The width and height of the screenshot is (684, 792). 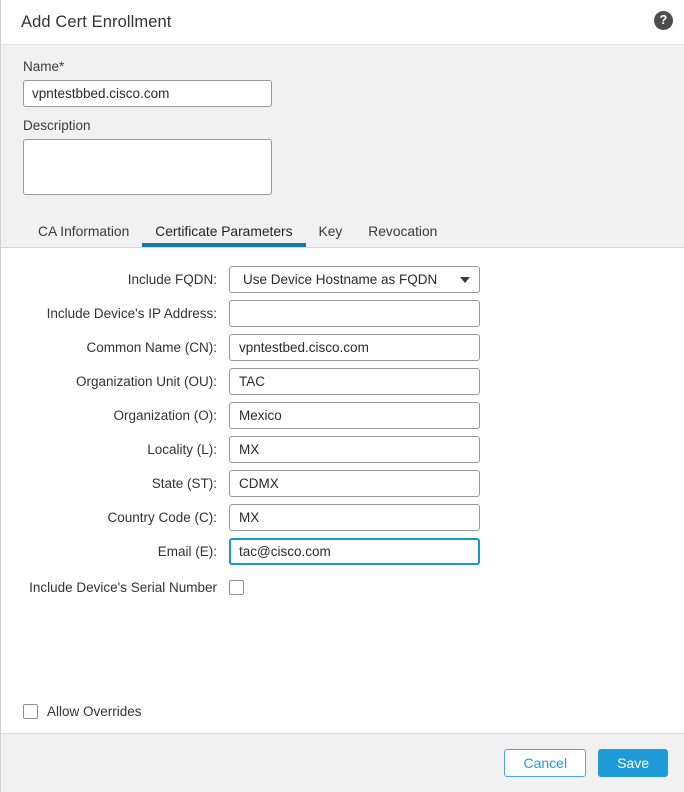 I want to click on tab-key: Key, so click(x=331, y=235).